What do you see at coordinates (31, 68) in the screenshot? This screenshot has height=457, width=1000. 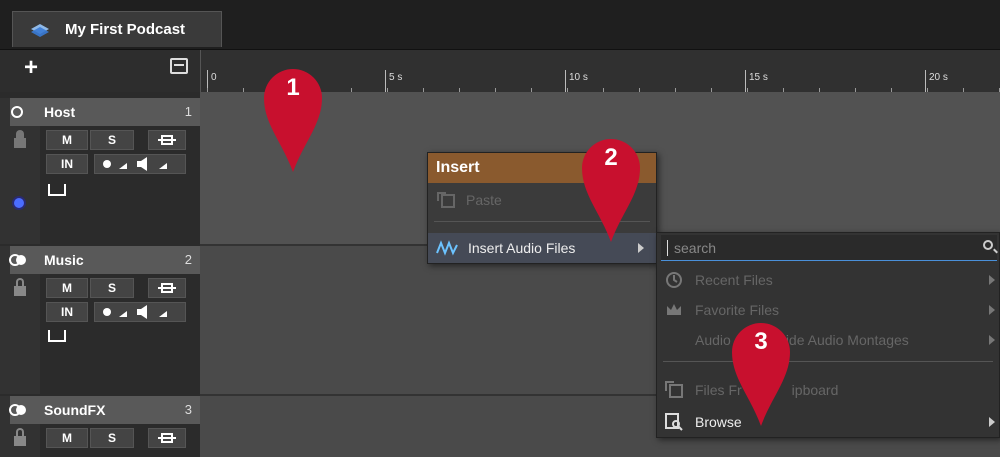 I see `plus-icon: +` at bounding box center [31, 68].